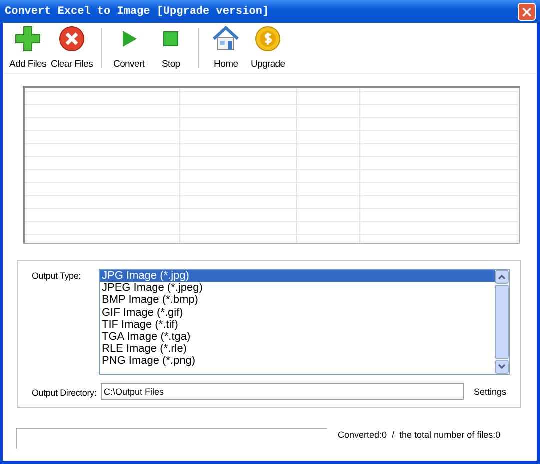  What do you see at coordinates (268, 39) in the screenshot?
I see `dollar-coin-icon` at bounding box center [268, 39].